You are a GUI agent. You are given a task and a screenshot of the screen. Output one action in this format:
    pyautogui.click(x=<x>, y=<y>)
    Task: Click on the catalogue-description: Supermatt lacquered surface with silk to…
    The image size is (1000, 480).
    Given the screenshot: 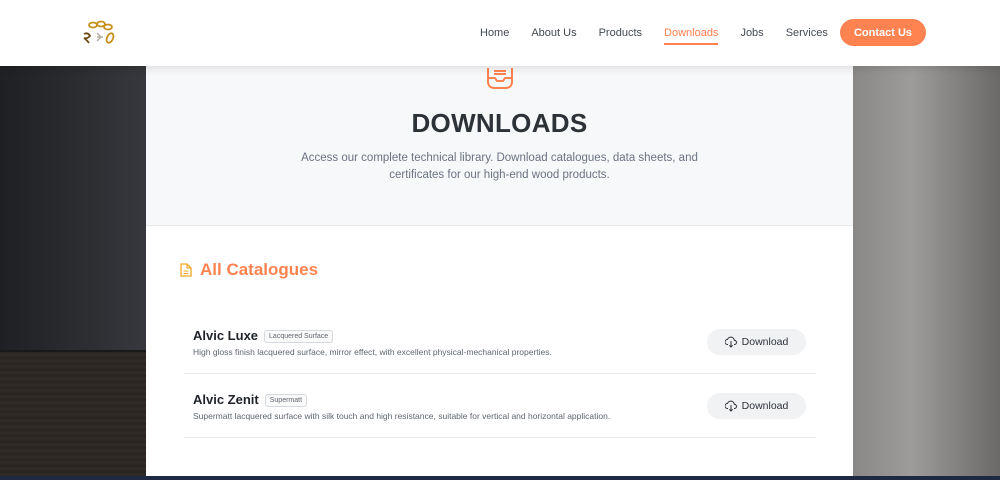 What is the action you would take?
    pyautogui.click(x=402, y=416)
    